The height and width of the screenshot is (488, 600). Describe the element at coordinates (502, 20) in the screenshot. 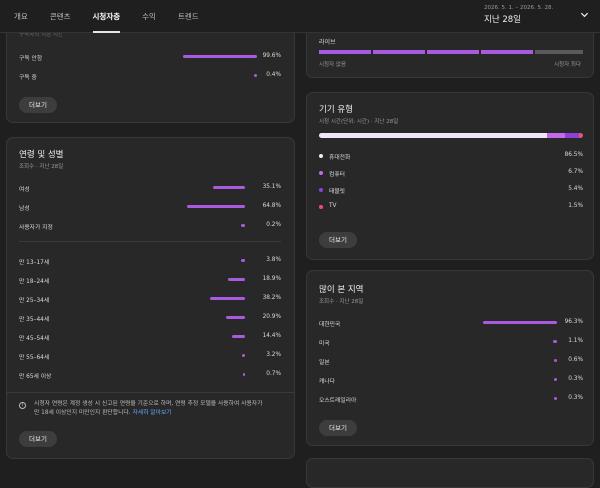

I see `date-period-label: 지난 28일` at that location.